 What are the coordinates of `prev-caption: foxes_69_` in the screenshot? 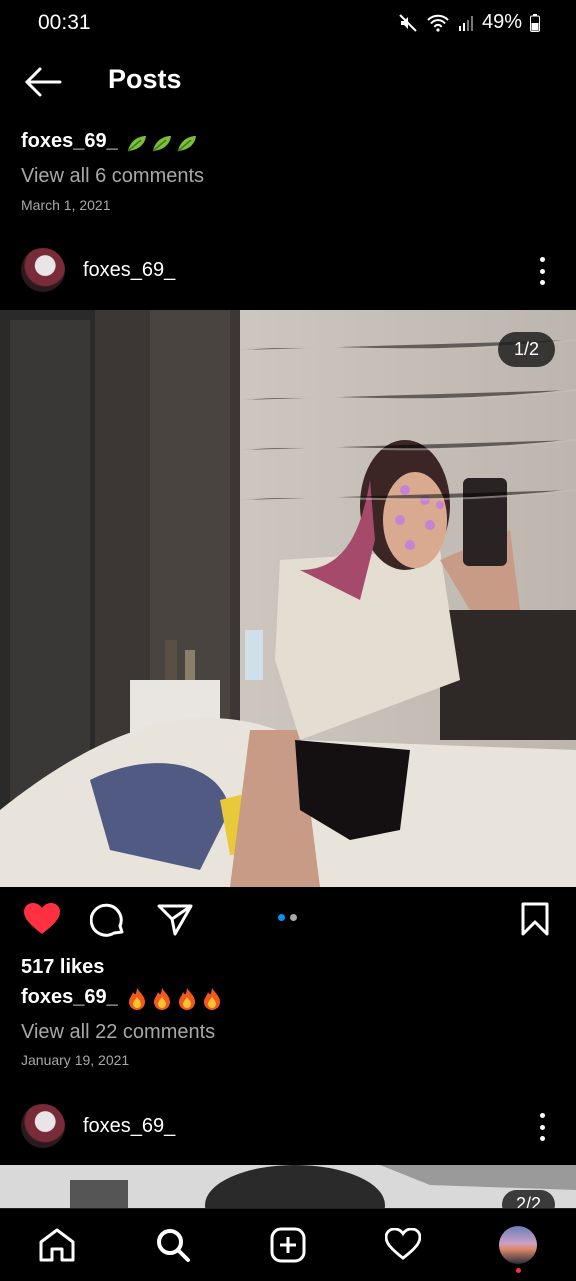 It's located at (109, 141).